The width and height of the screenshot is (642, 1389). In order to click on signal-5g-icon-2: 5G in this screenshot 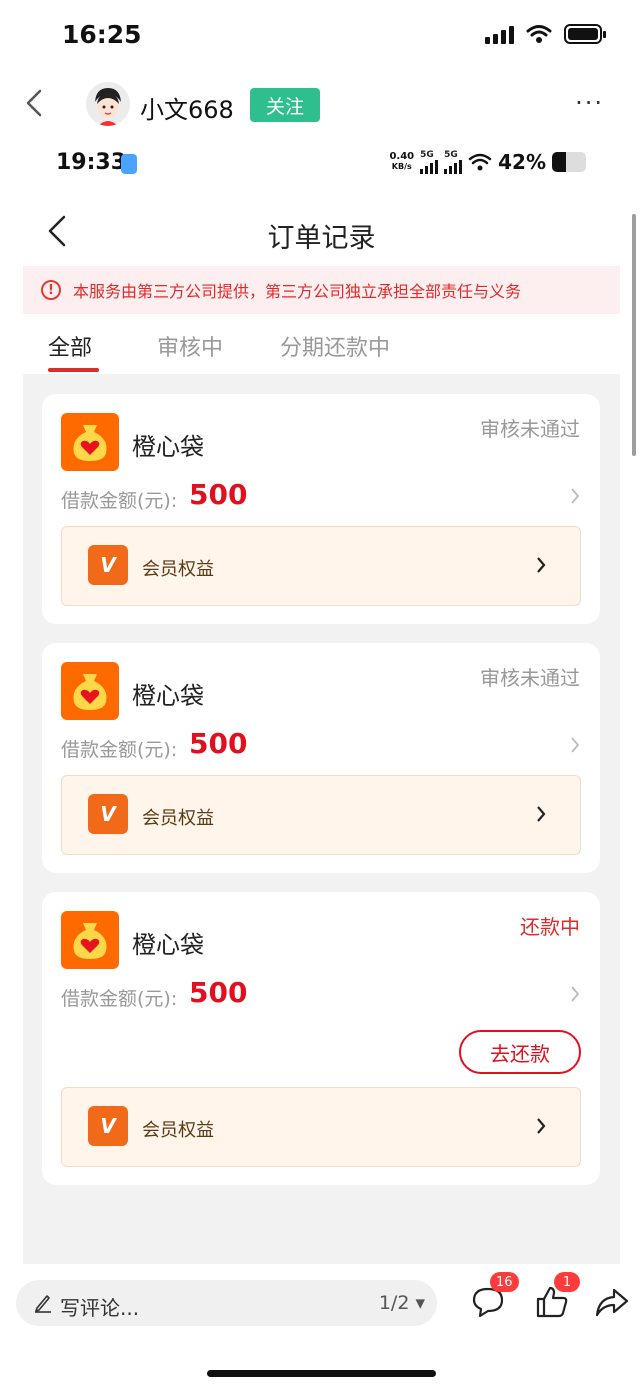, I will do `click(453, 162)`.